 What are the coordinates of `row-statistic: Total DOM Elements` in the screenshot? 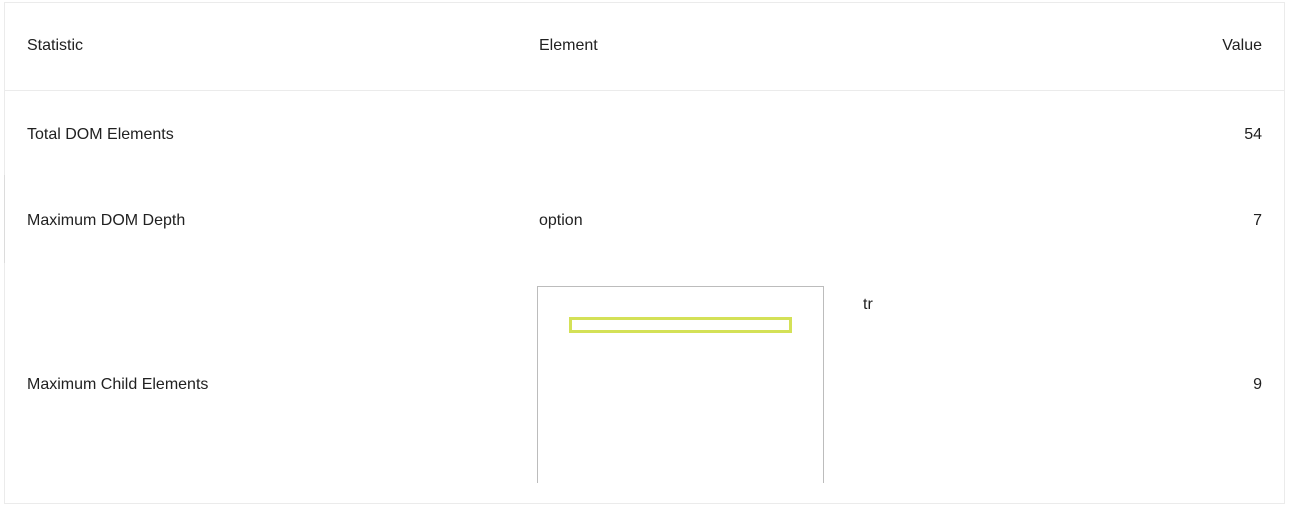 It's located at (100, 134).